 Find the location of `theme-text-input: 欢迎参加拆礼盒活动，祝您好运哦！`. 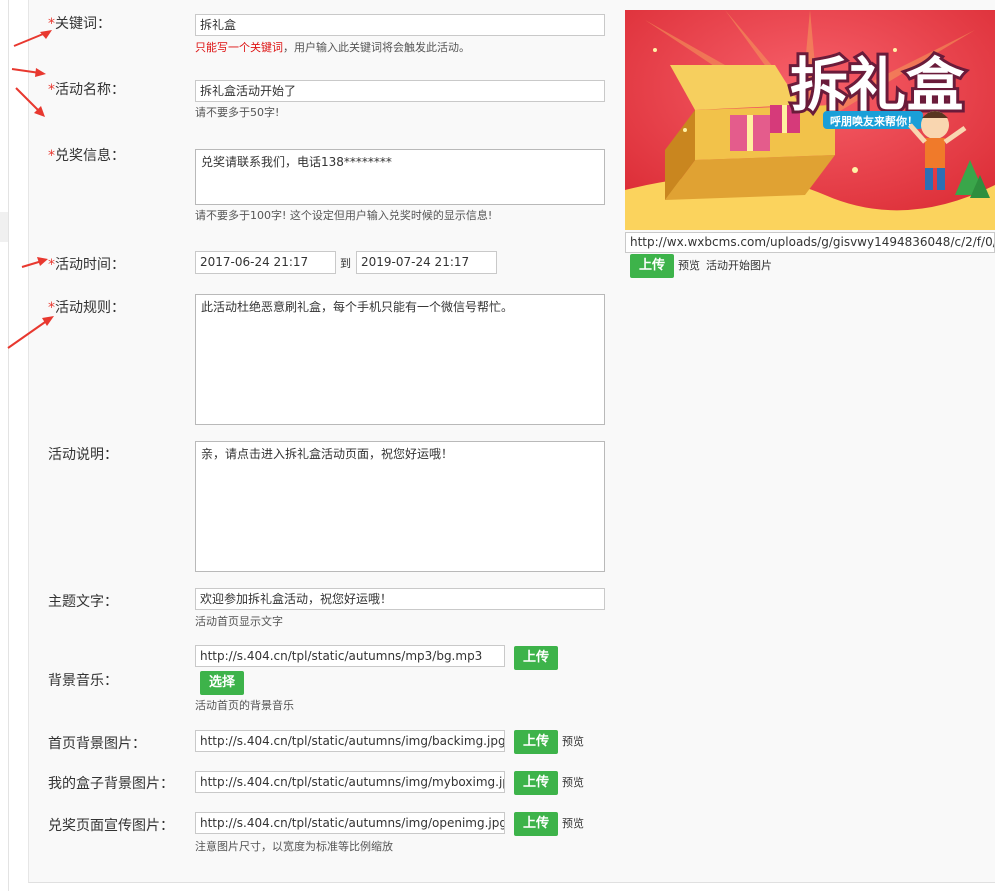

theme-text-input: 欢迎参加拆礼盒活动，祝您好运哦！ is located at coordinates (400, 599).